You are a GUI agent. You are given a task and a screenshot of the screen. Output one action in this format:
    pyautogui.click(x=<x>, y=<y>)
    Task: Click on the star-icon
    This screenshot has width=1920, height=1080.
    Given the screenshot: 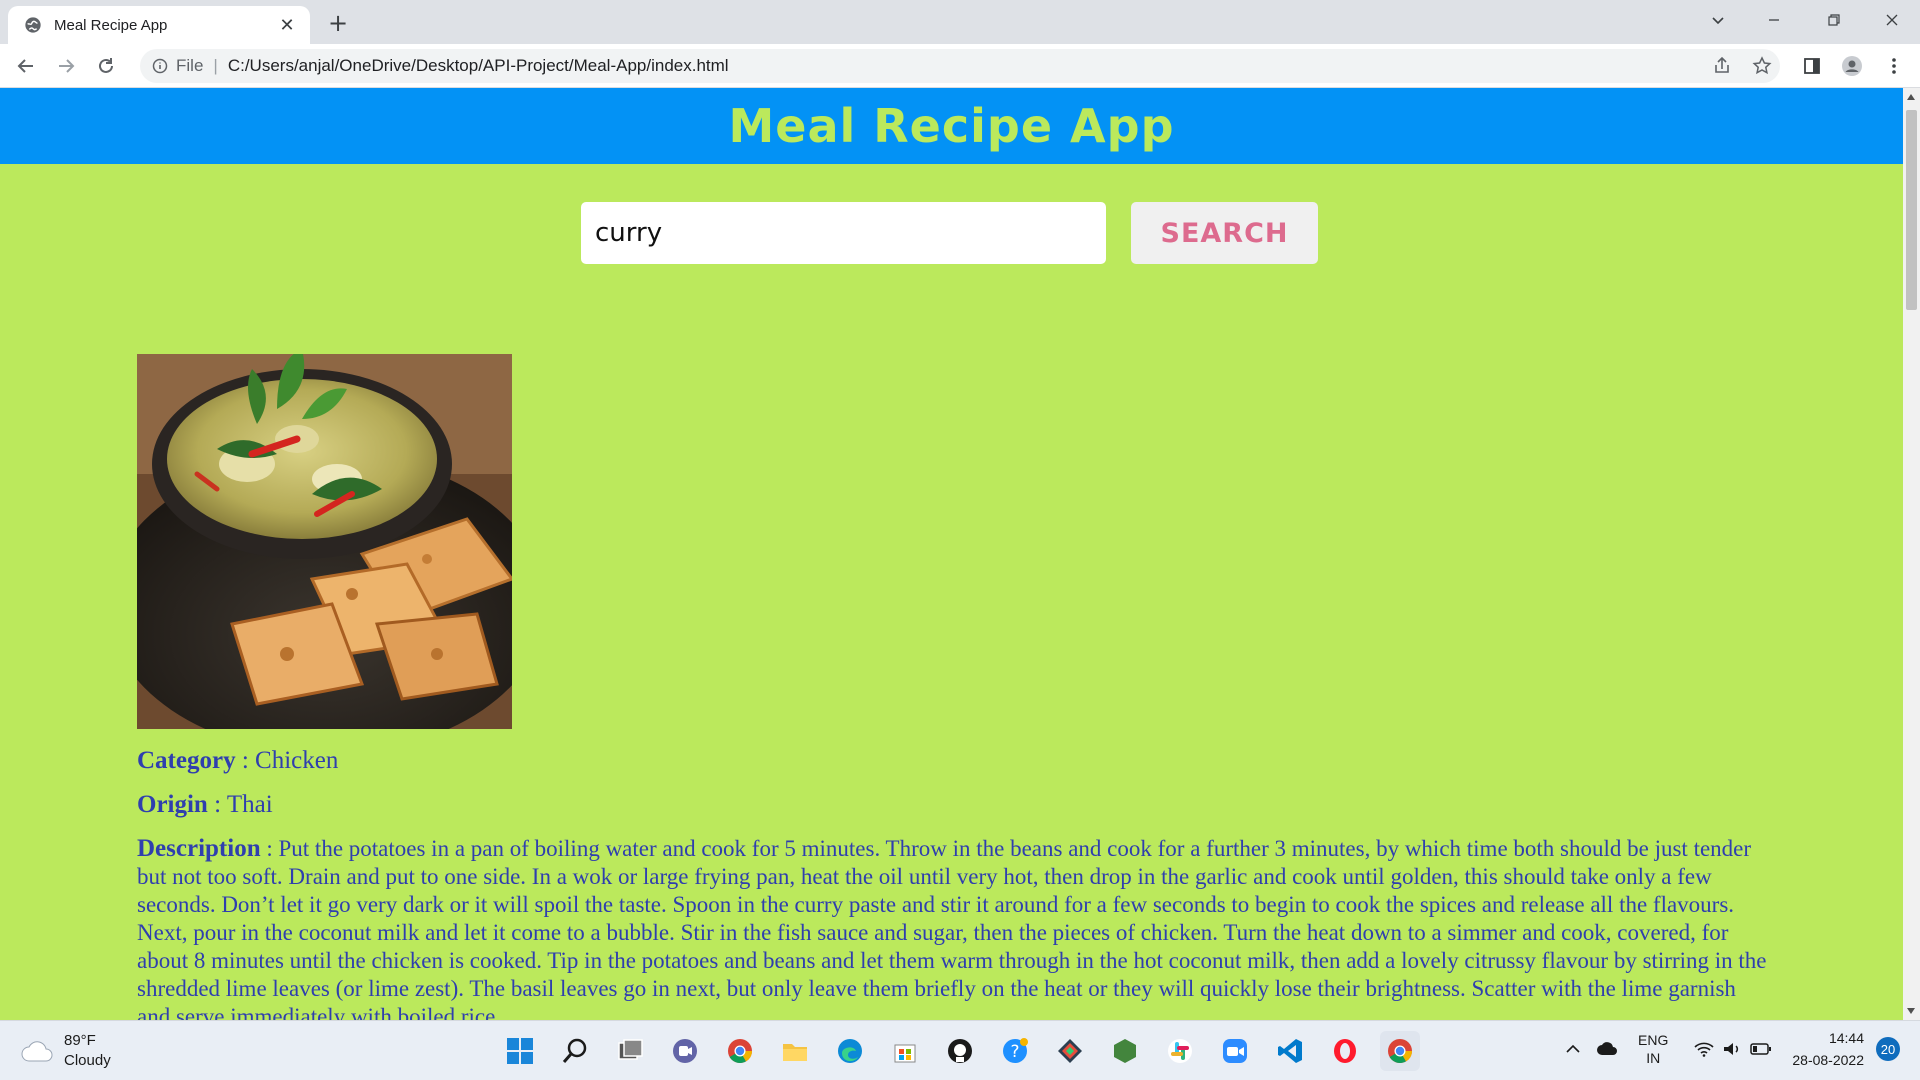 What is the action you would take?
    pyautogui.click(x=1762, y=65)
    